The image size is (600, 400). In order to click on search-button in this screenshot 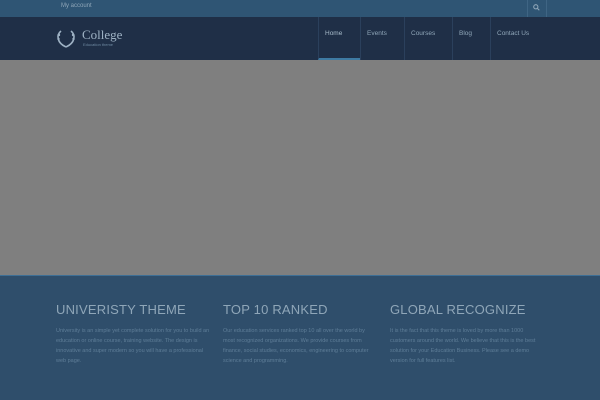, I will do `click(537, 8)`.